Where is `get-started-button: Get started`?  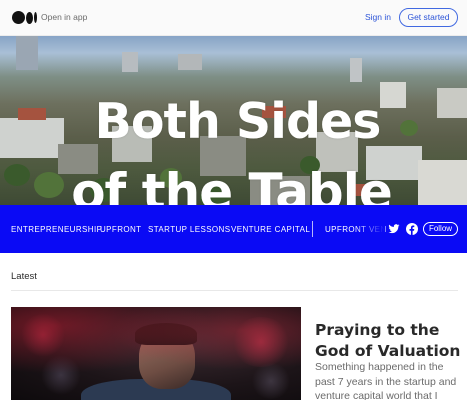 get-started-button: Get started is located at coordinates (428, 17).